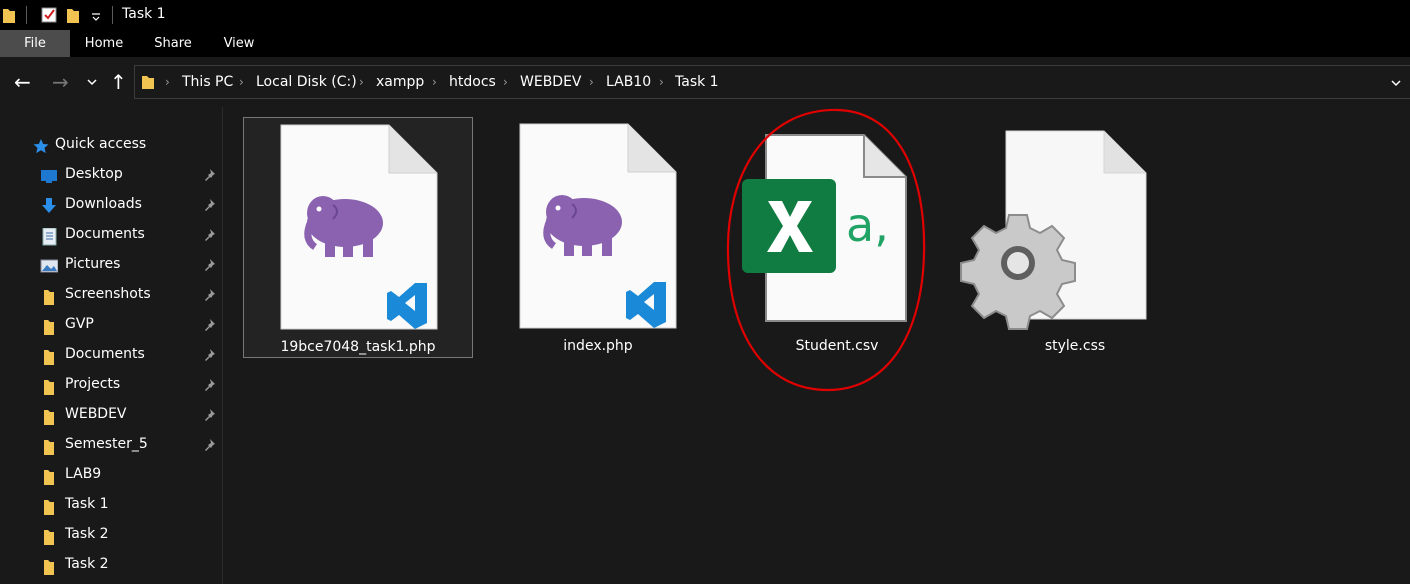  Describe the element at coordinates (111, 535) in the screenshot. I see `sidebar-item-task-2: Task 2` at that location.